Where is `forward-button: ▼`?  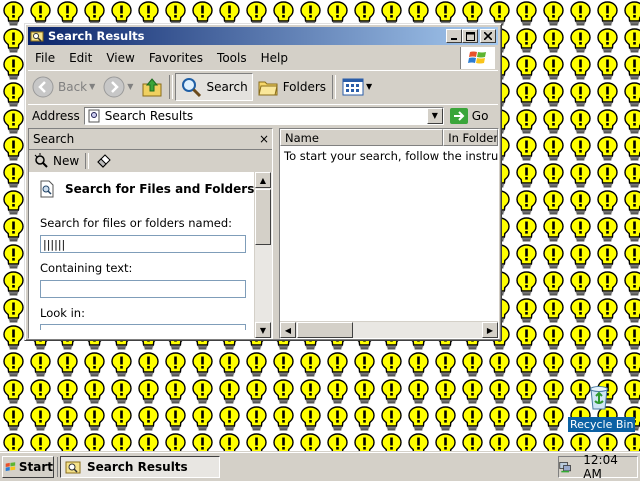 forward-button: ▼ is located at coordinates (118, 87).